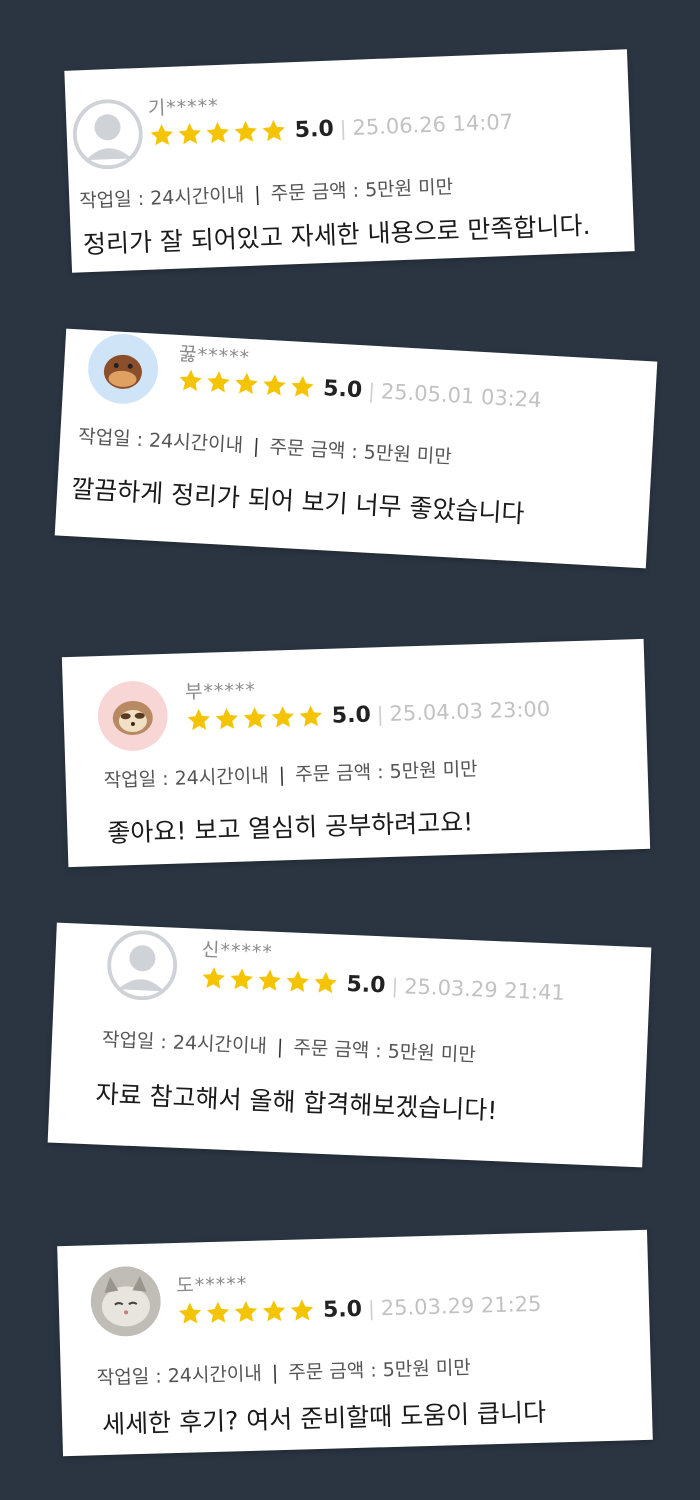  Describe the element at coordinates (461, 396) in the screenshot. I see `review-date: 25.05.01 03:24` at that location.